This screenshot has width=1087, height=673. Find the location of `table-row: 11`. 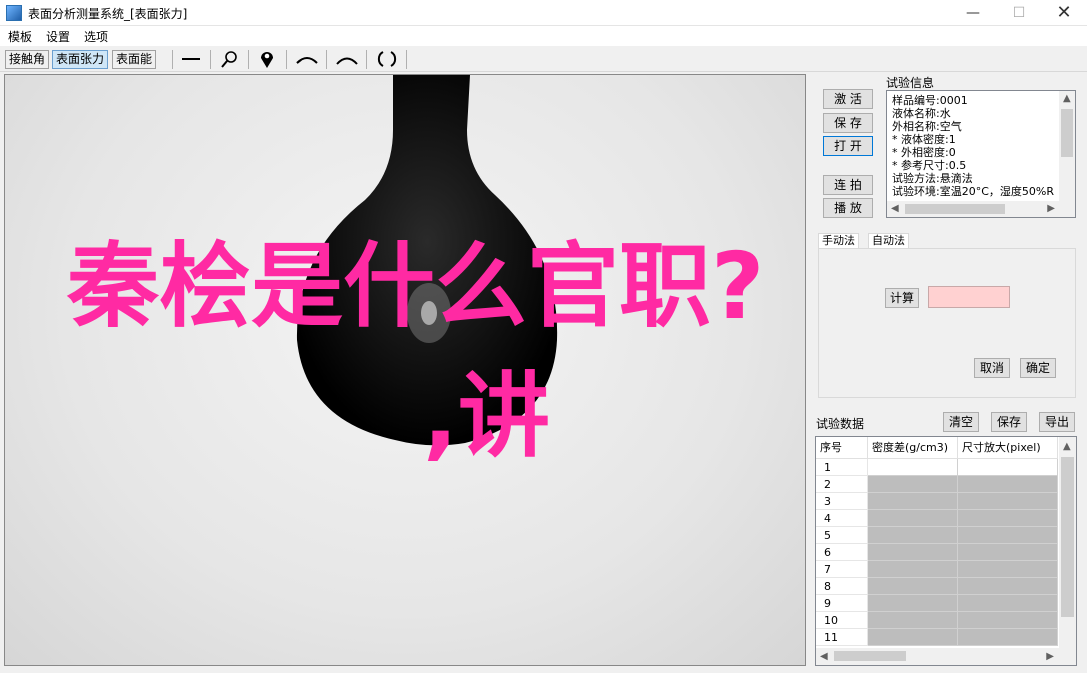

table-row: 11 is located at coordinates (937, 637).